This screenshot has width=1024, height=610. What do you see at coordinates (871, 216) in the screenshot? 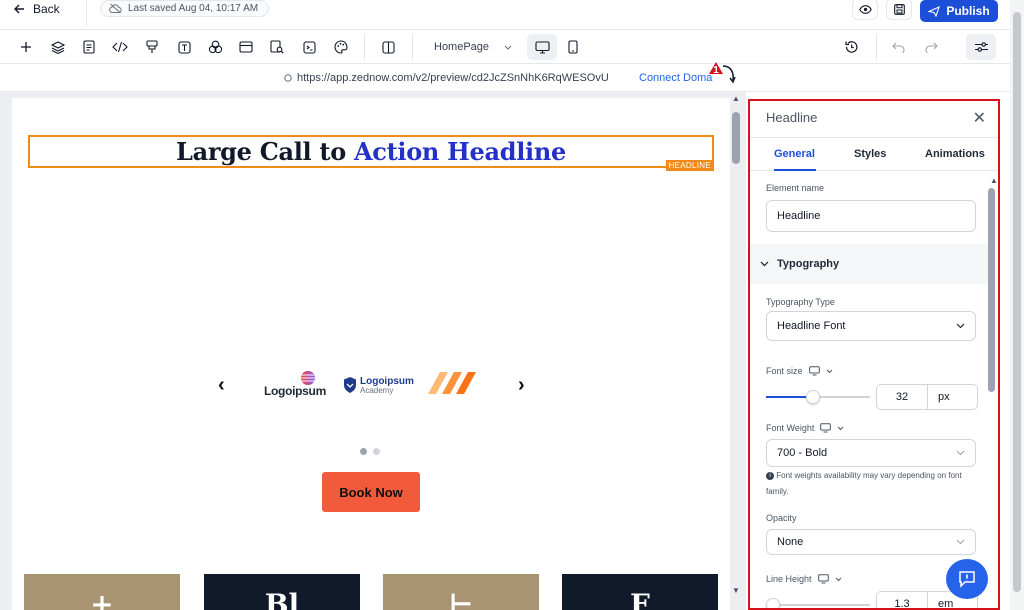
I see `element-name-field: Headline` at bounding box center [871, 216].